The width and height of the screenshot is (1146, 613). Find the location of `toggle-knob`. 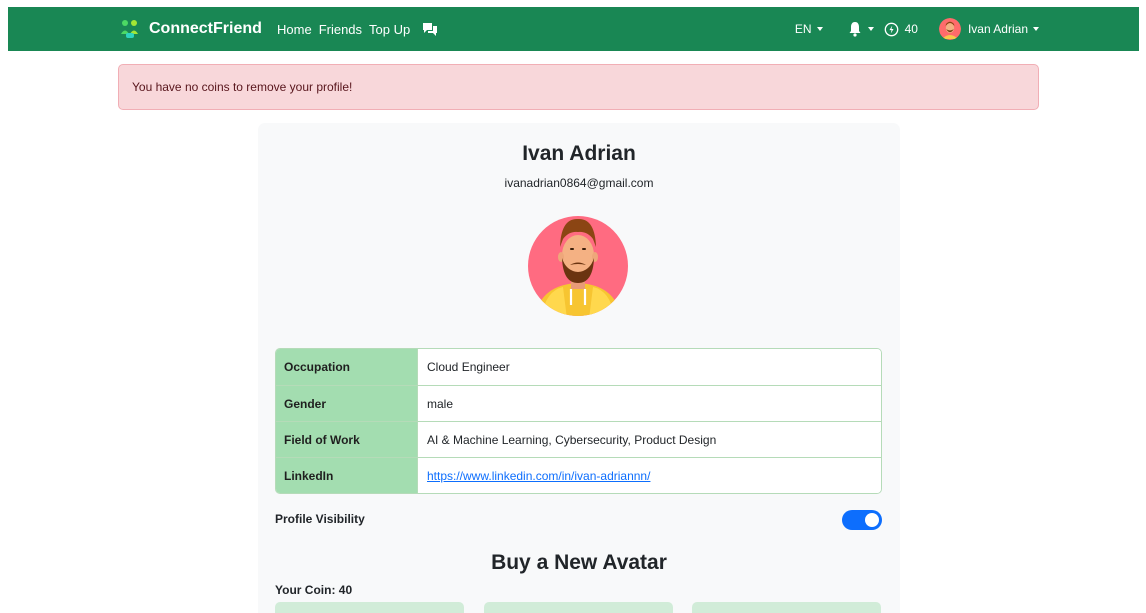

toggle-knob is located at coordinates (872, 520).